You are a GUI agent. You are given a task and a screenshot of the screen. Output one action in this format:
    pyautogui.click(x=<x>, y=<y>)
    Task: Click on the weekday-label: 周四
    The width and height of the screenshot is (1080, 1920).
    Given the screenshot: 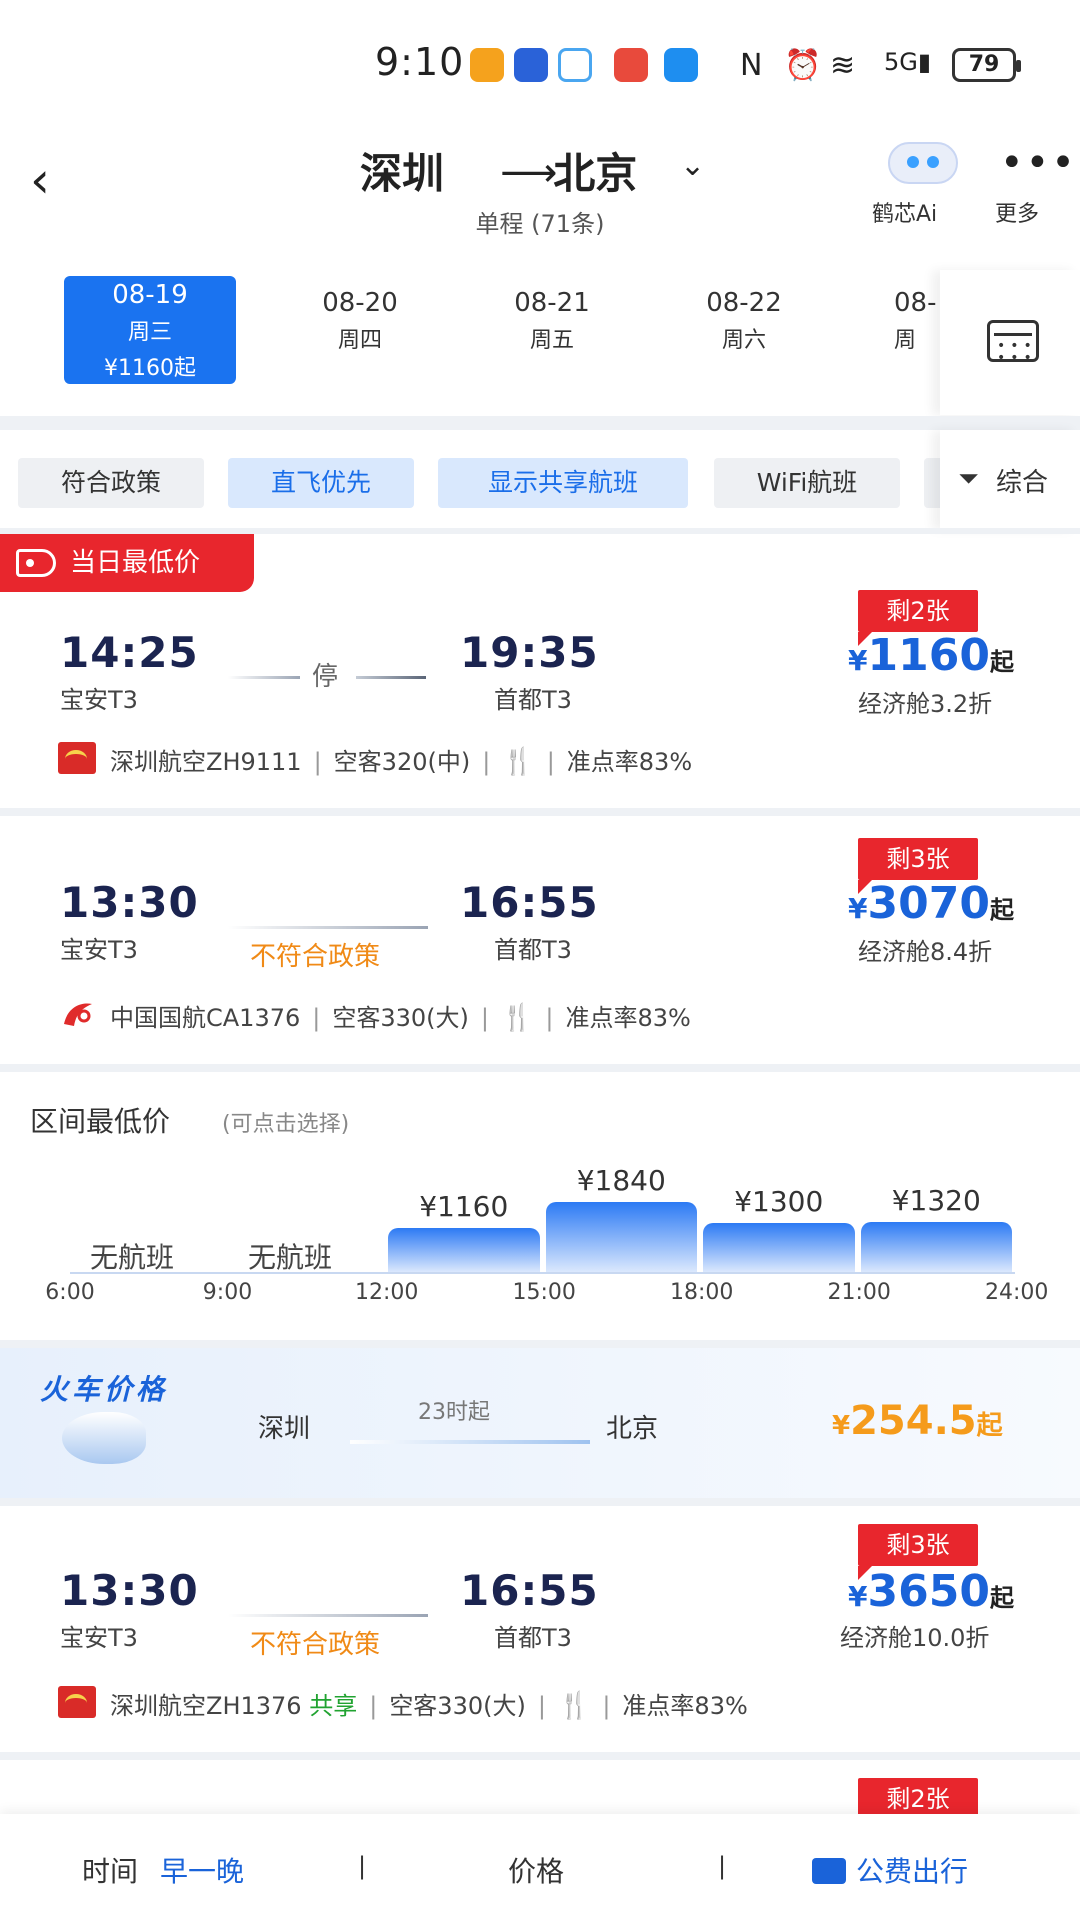 What is the action you would take?
    pyautogui.click(x=359, y=340)
    